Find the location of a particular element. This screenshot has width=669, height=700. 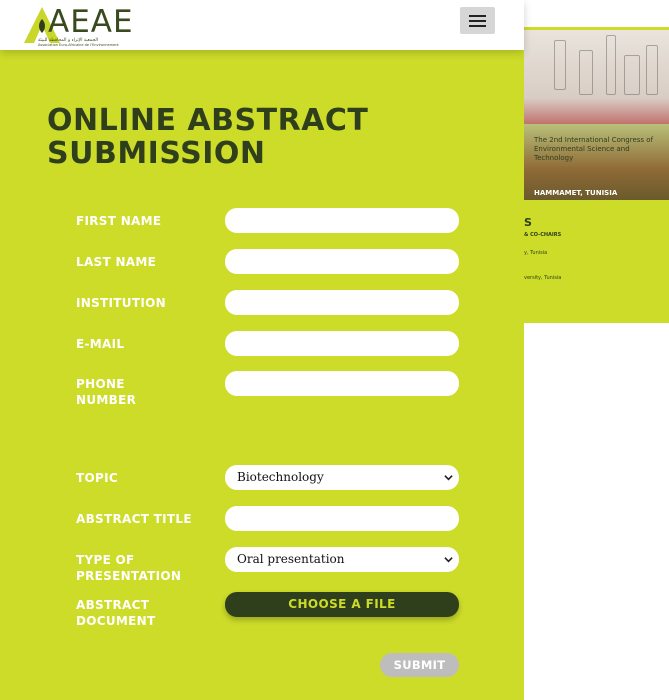

abstract-title-label: ABSTRACT TITLE is located at coordinates (134, 519).